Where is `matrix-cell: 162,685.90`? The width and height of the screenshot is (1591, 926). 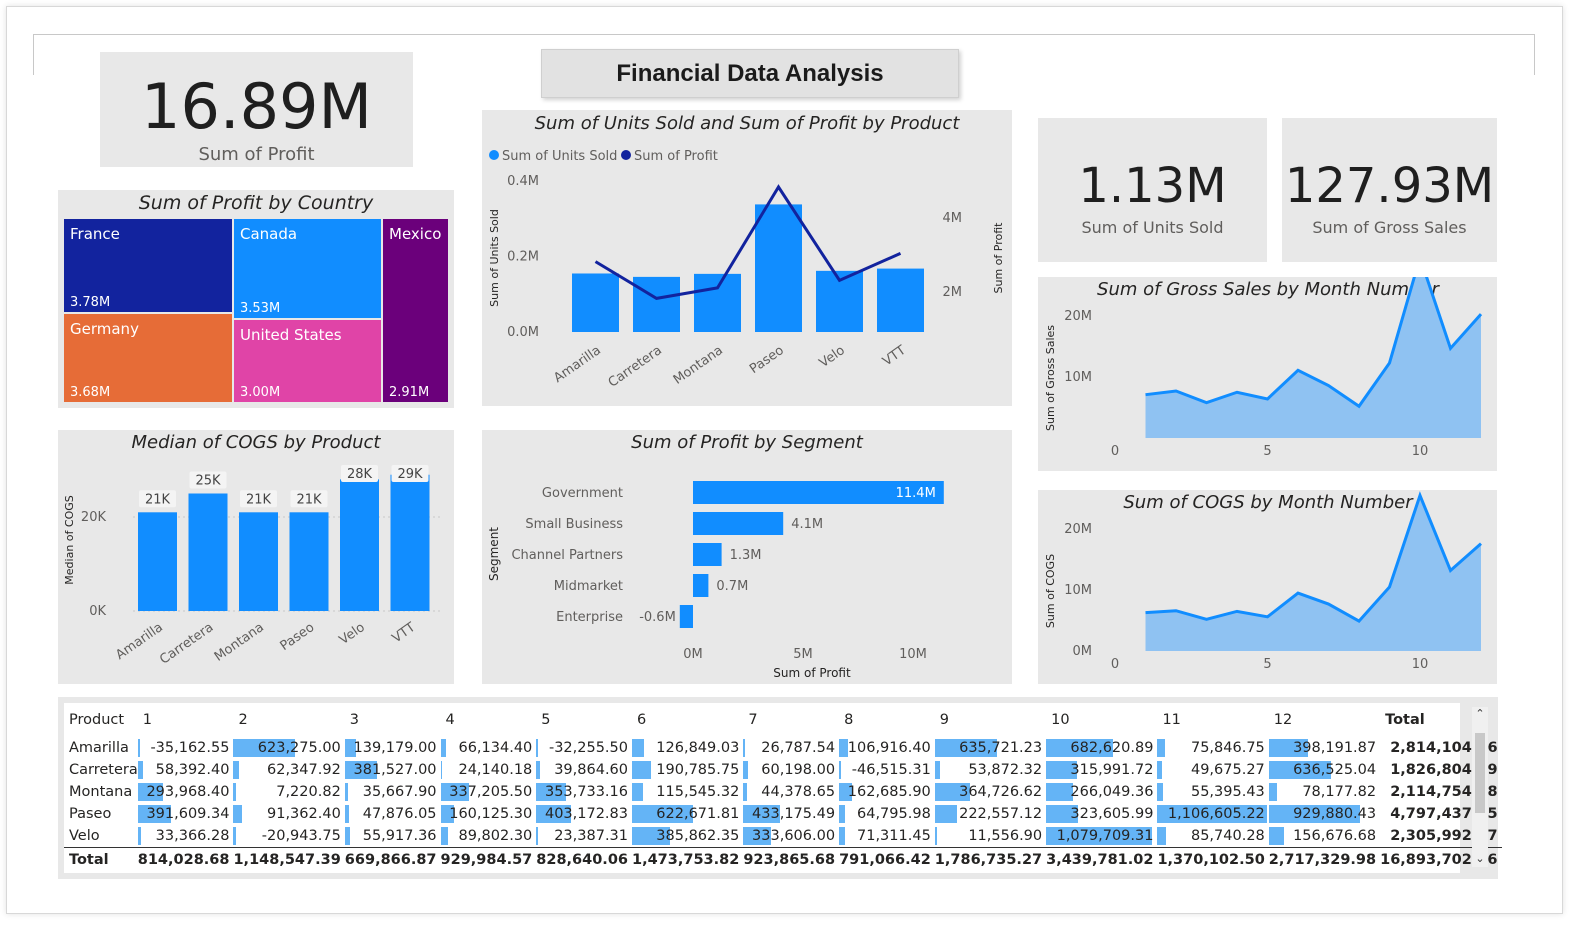
matrix-cell: 162,685.90 is located at coordinates (887, 792).